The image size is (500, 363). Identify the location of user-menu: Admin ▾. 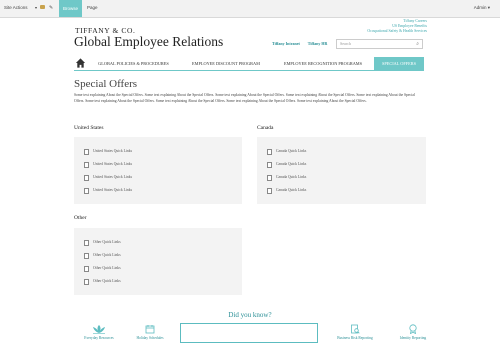
(482, 8).